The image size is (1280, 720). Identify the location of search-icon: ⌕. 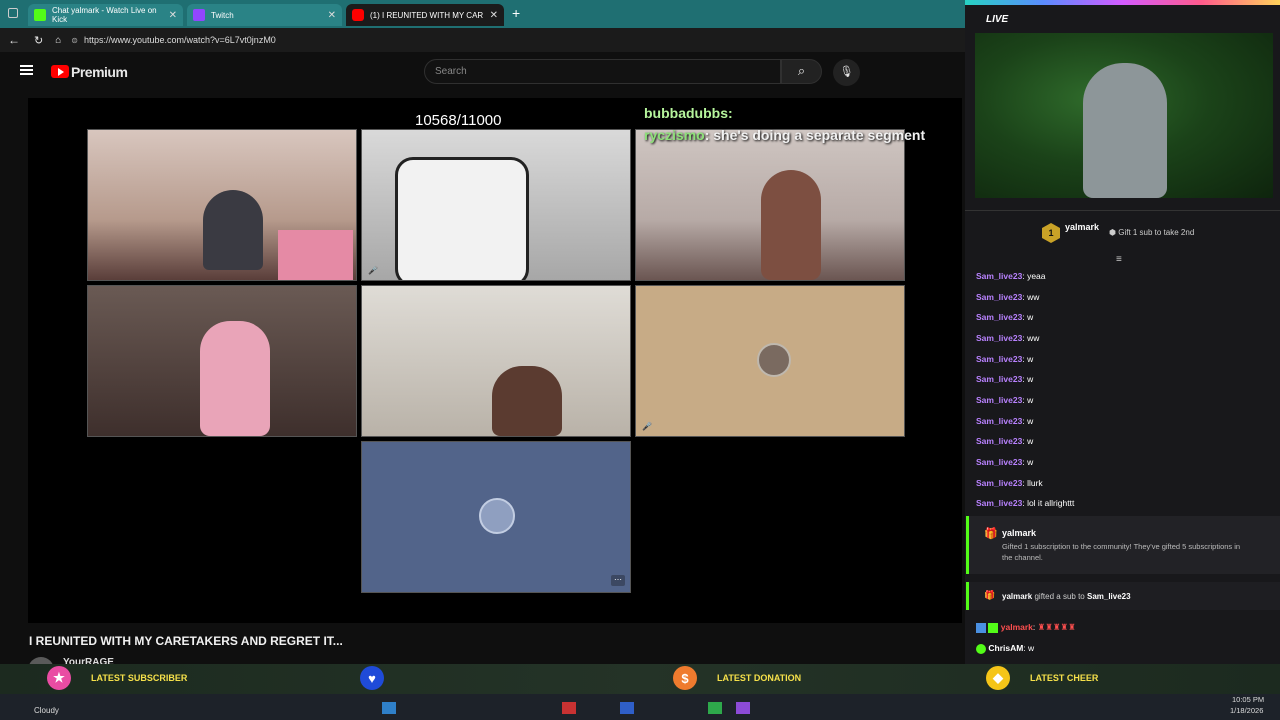
(801, 70).